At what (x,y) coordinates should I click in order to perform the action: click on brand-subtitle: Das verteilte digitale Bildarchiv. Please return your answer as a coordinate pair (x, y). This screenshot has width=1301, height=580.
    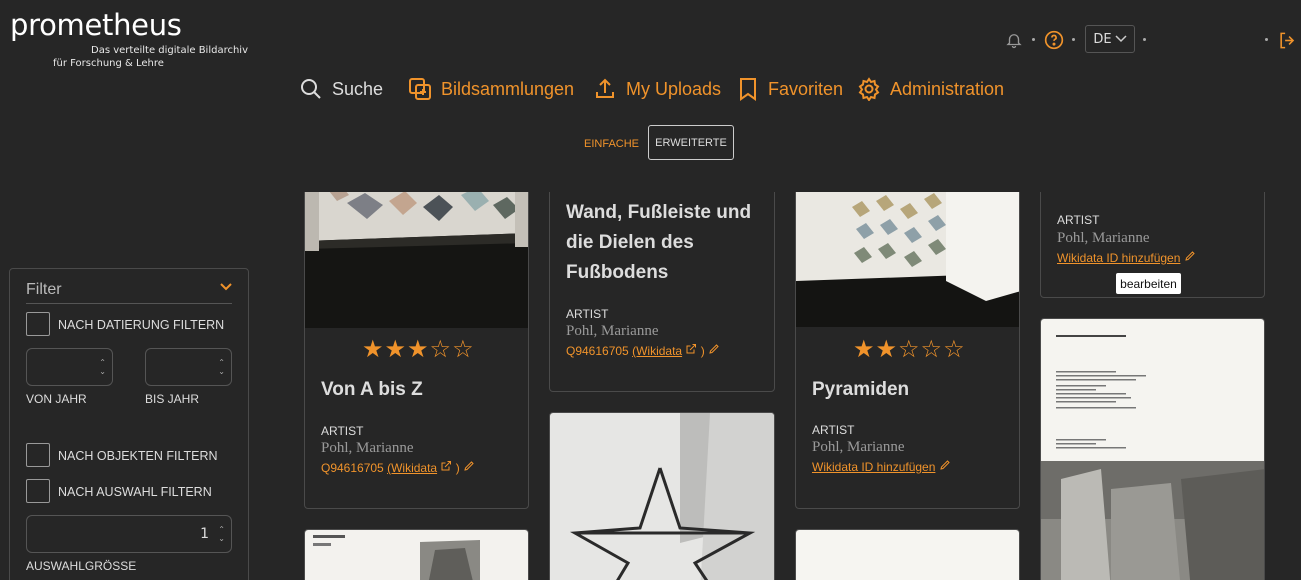
    Looking at the image, I should click on (170, 50).